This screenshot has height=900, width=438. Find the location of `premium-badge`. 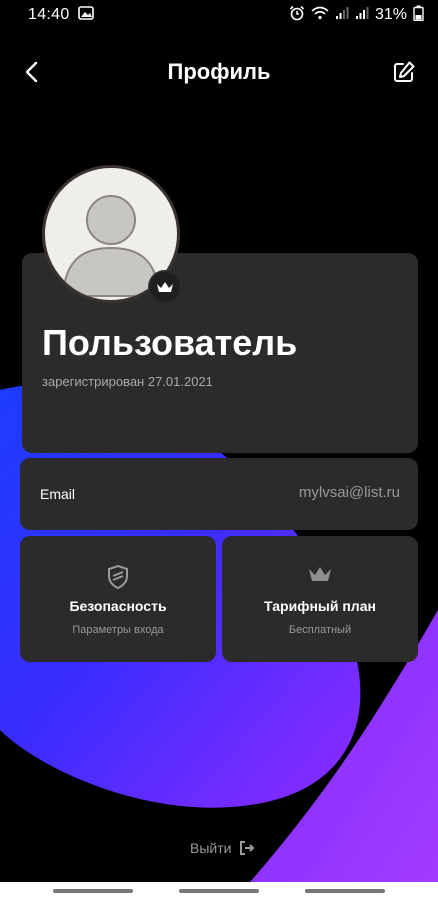

premium-badge is located at coordinates (165, 287).